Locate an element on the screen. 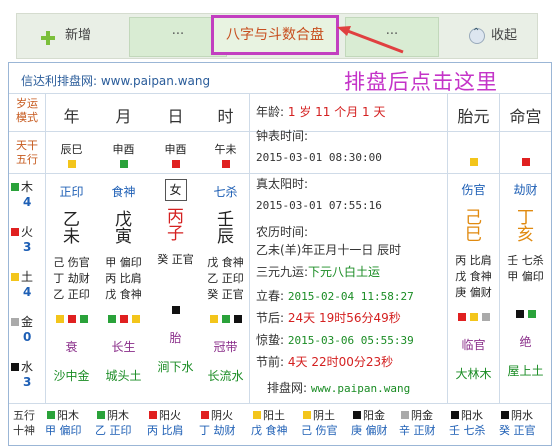 This screenshot has width=553, height=446. gender-box: 女 is located at coordinates (175, 190).